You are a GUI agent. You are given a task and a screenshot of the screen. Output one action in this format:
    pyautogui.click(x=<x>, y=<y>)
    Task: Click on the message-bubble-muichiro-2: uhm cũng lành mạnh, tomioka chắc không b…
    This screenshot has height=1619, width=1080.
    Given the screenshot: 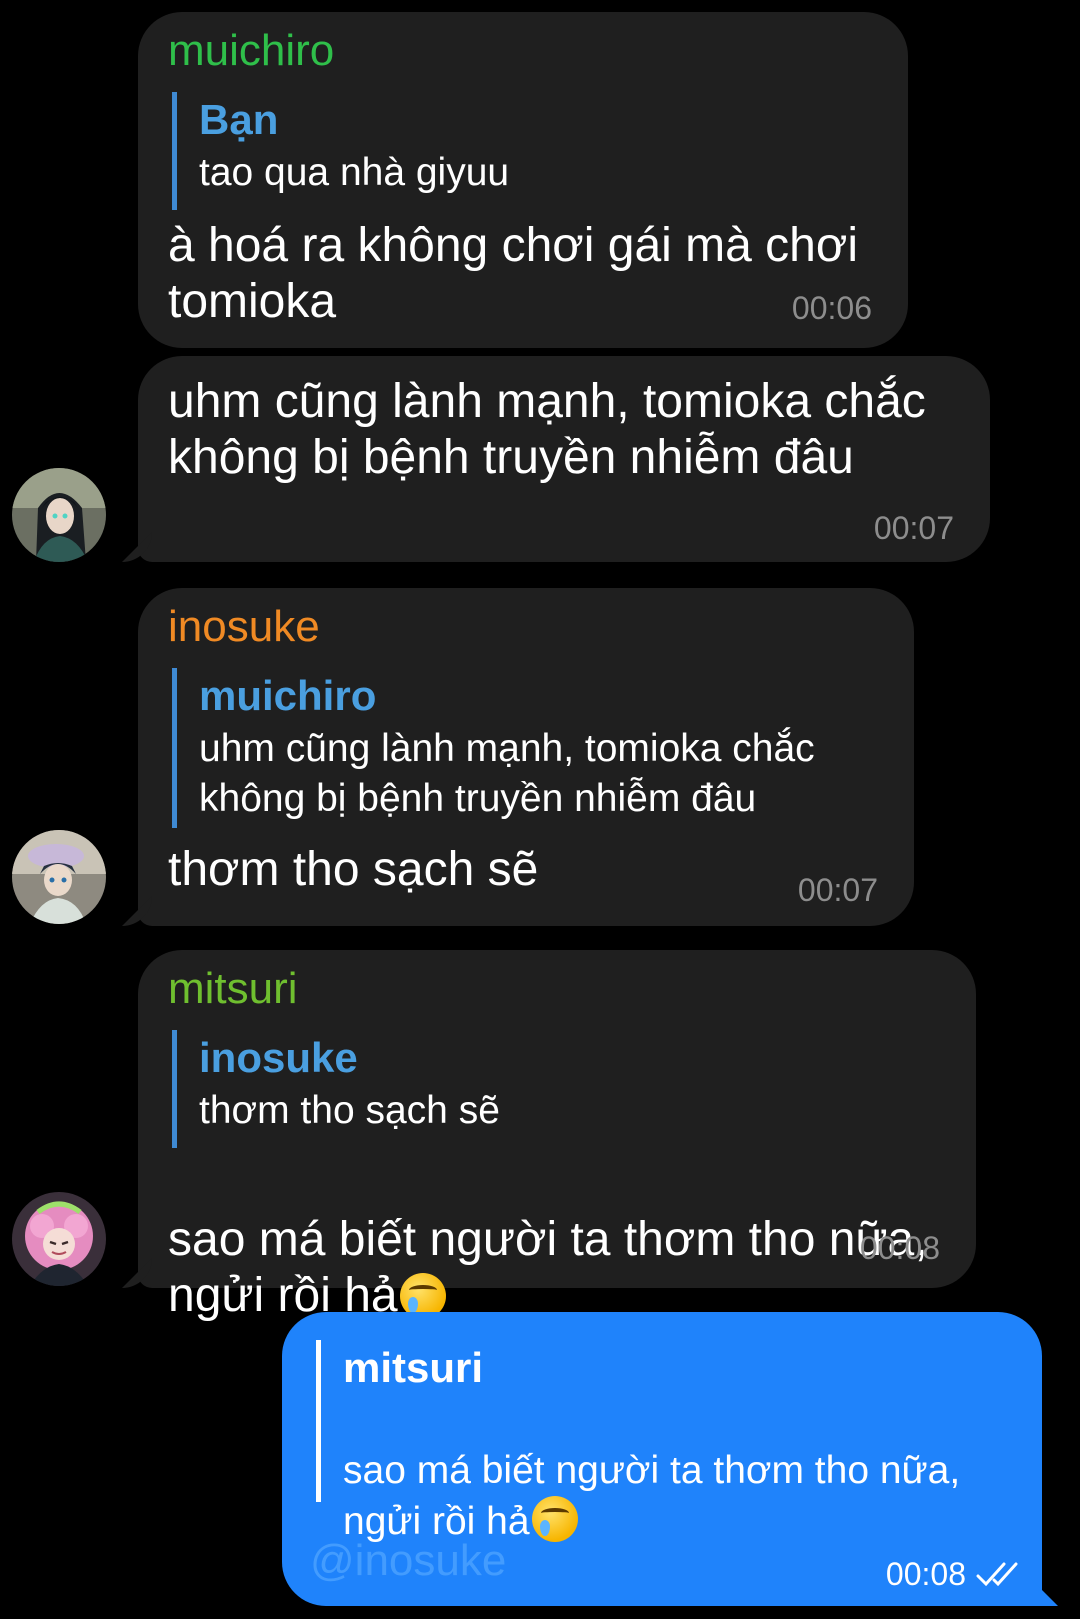 What is the action you would take?
    pyautogui.click(x=564, y=459)
    